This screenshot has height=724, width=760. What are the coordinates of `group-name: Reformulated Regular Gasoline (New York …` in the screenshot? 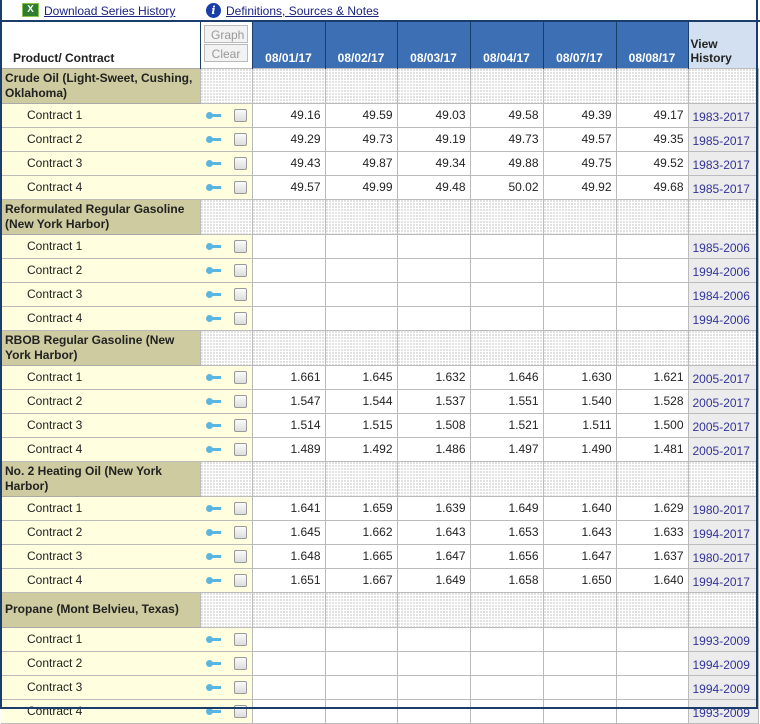 It's located at (100, 216).